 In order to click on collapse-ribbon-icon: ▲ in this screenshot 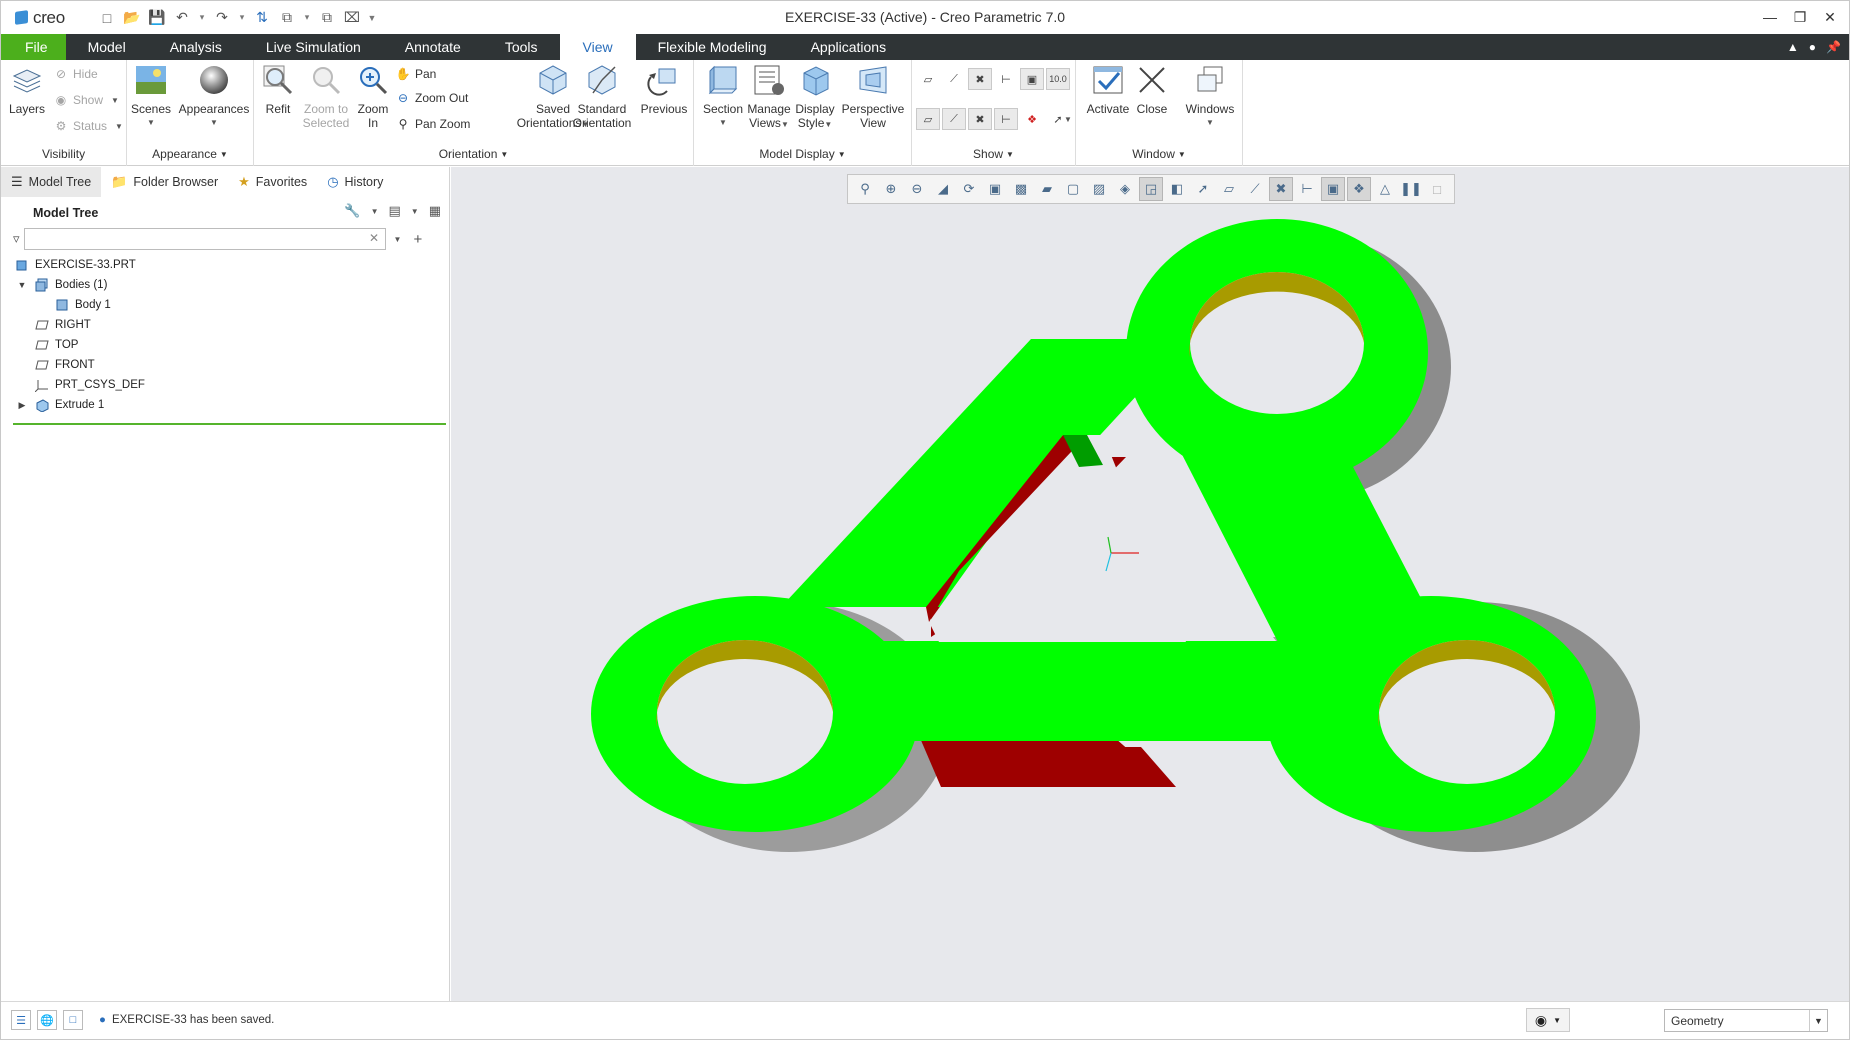, I will do `click(1793, 47)`.